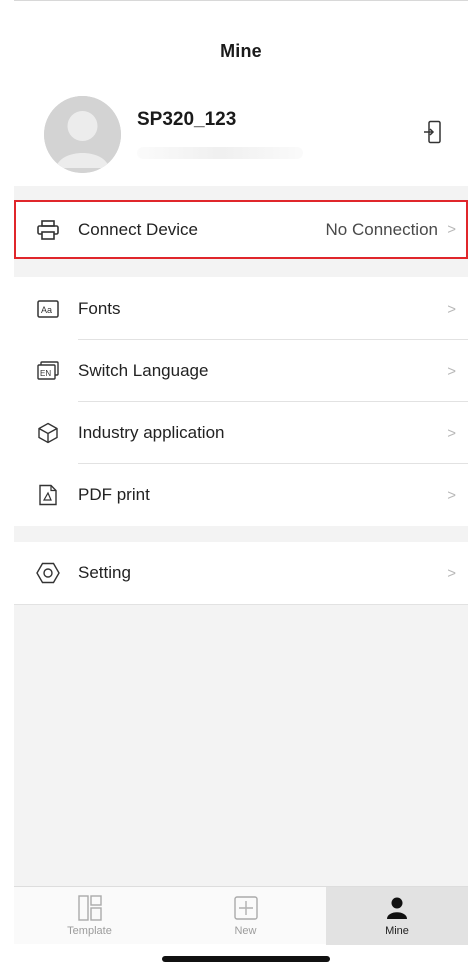 The height and width of the screenshot is (967, 468). I want to click on menu-item-label: Fonts, so click(99, 308).